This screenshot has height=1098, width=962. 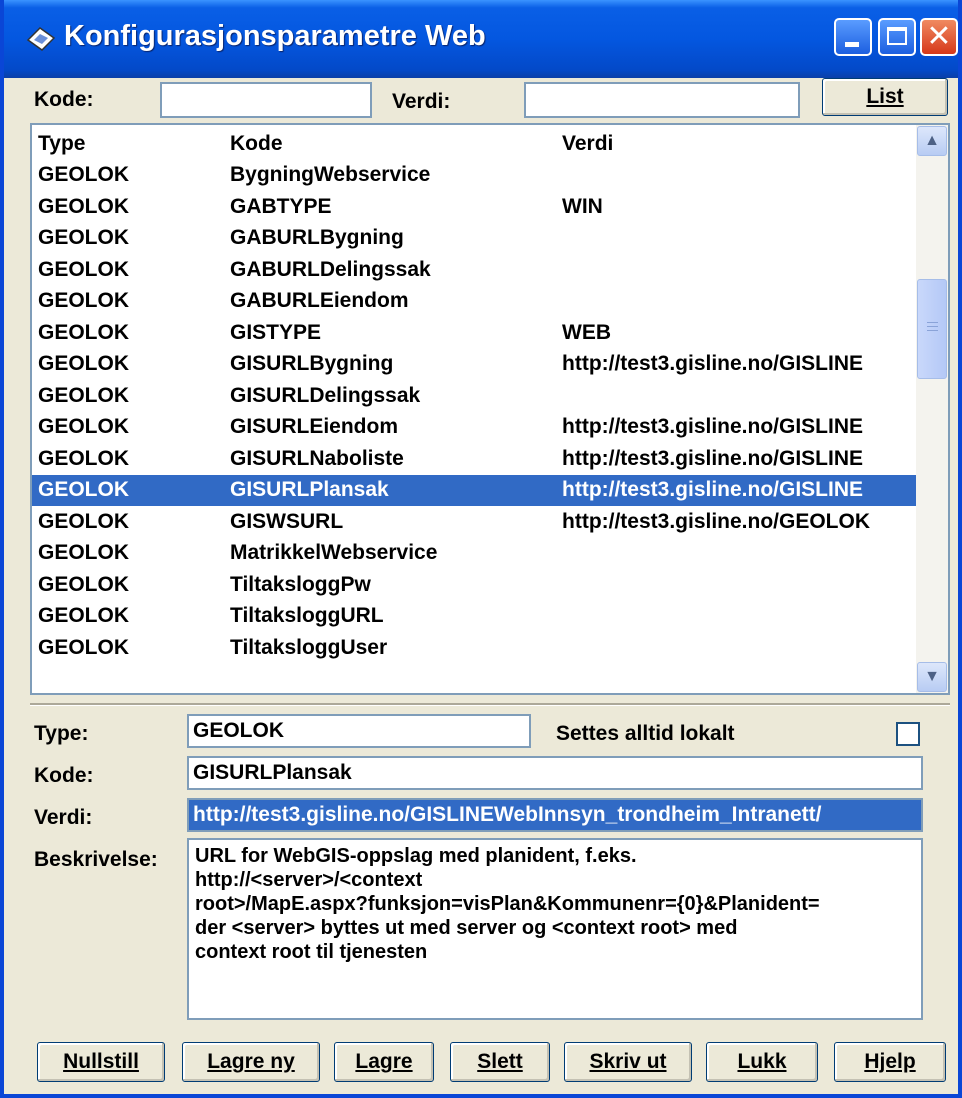 I want to click on table-row: GEOLOK TiltaksloggURL, so click(x=474, y=616).